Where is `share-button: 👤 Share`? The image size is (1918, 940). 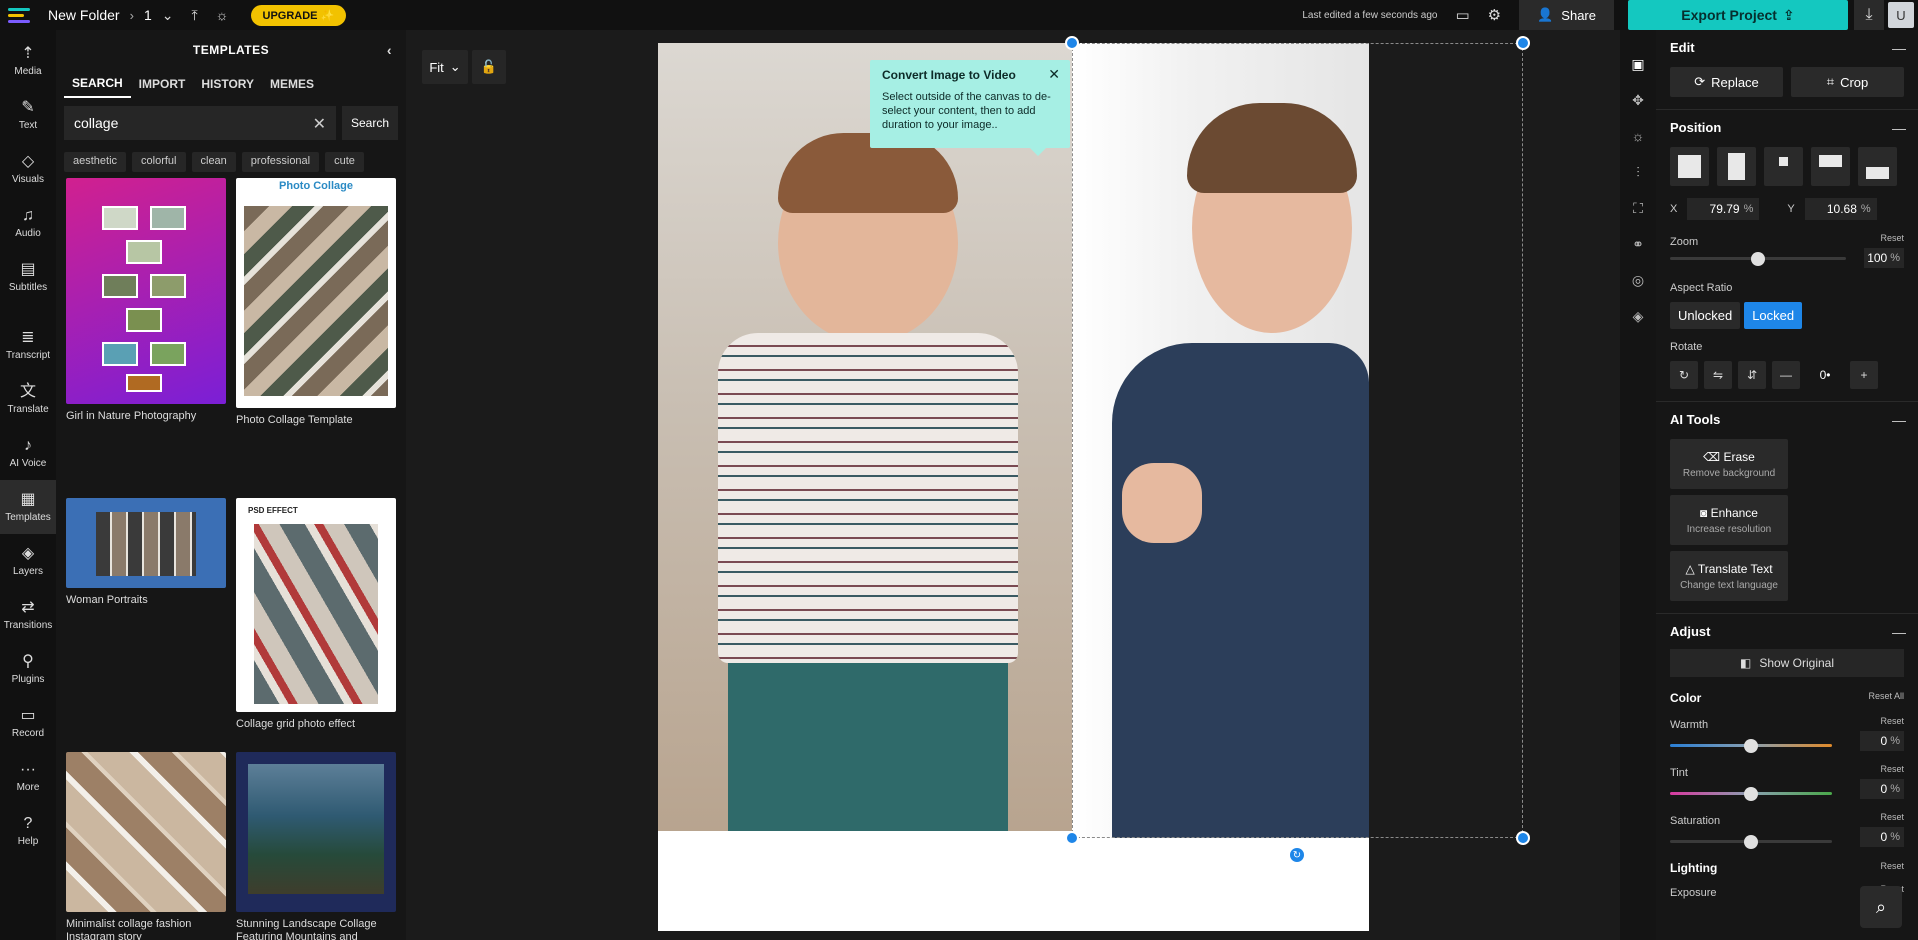 share-button: 👤 Share is located at coordinates (1566, 15).